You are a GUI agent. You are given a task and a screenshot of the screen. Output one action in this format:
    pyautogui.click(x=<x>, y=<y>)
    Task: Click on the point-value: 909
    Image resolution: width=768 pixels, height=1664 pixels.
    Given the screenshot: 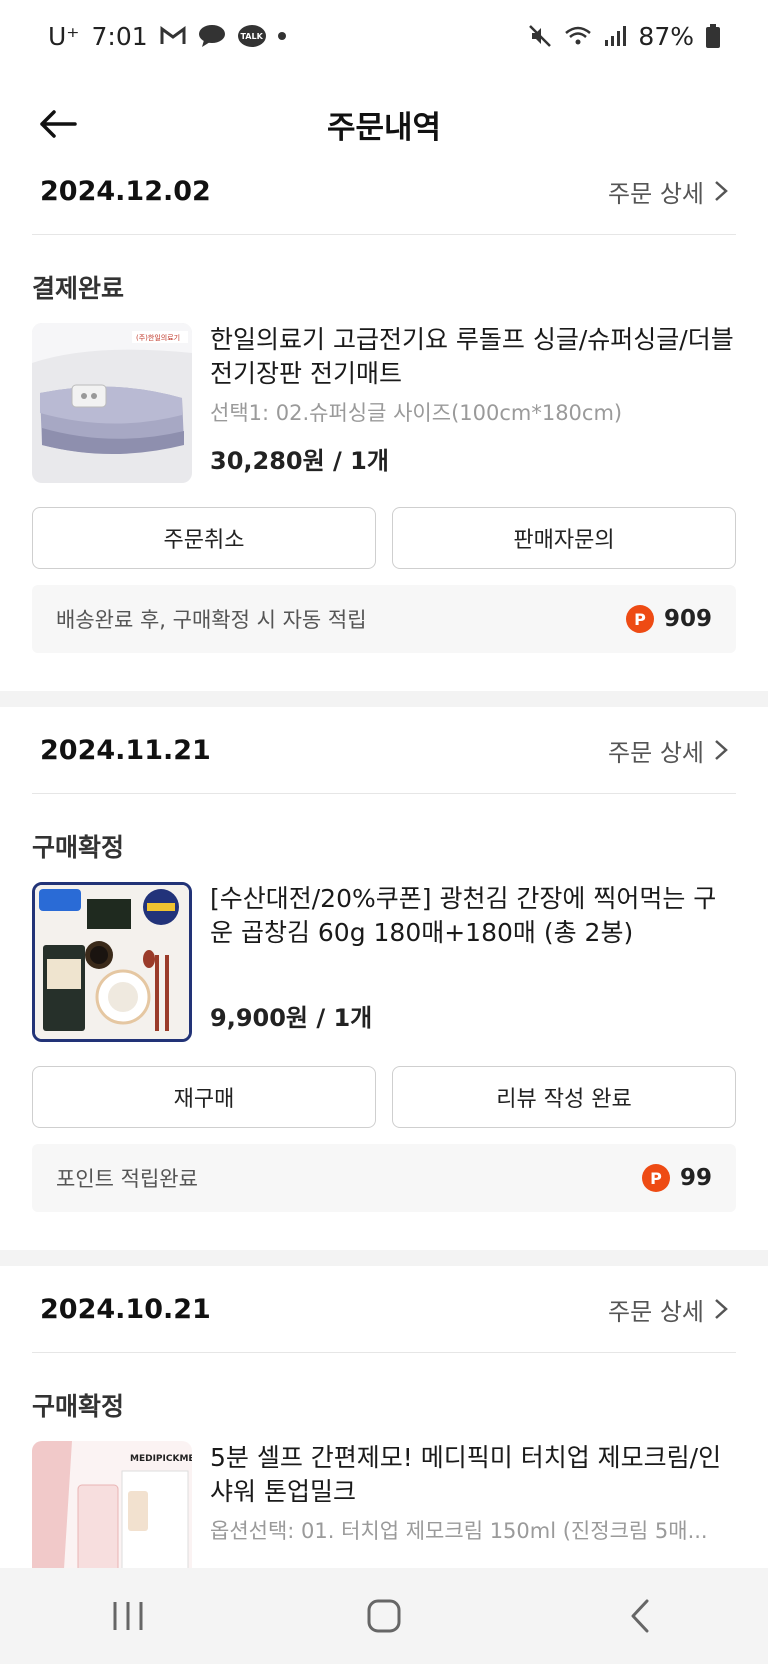 What is the action you would take?
    pyautogui.click(x=687, y=619)
    